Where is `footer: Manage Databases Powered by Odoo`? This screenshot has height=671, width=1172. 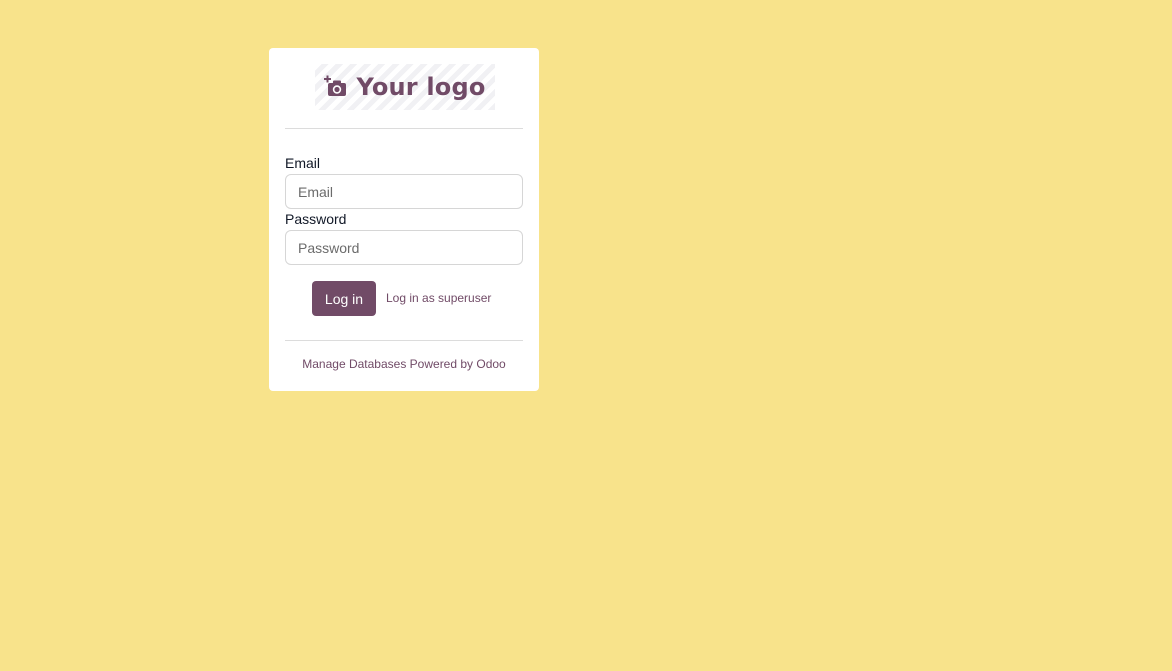 footer: Manage Databases Powered by Odoo is located at coordinates (404, 364).